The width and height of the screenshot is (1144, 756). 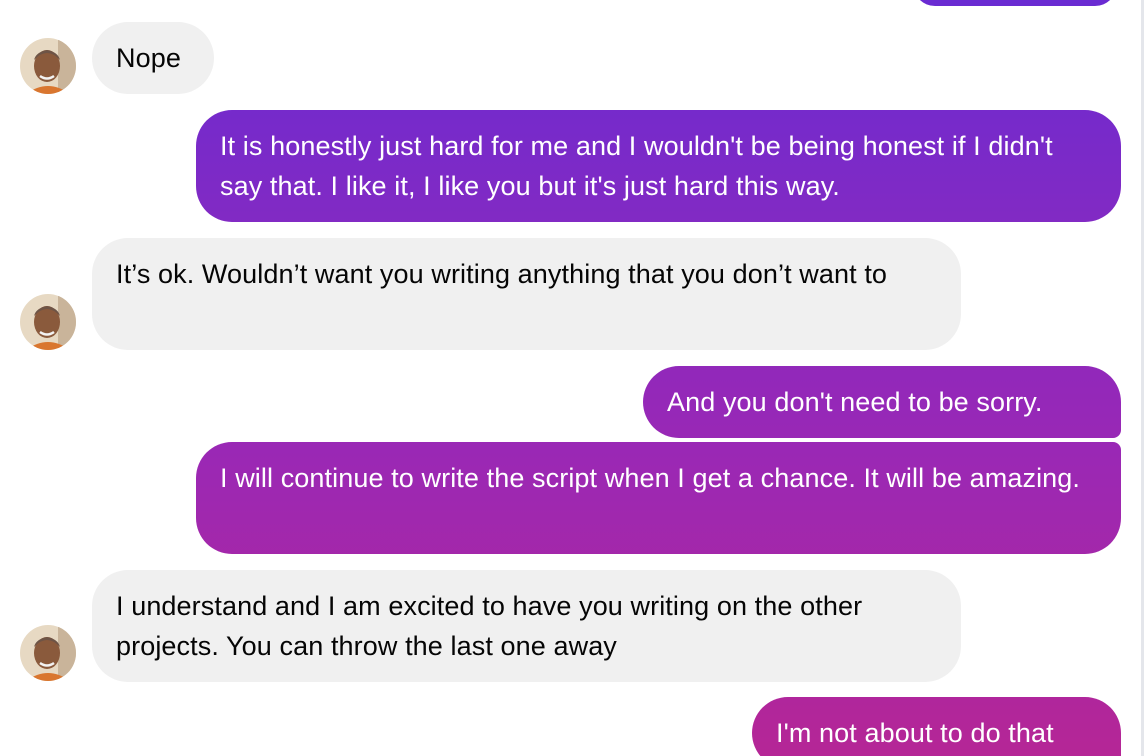 What do you see at coordinates (882, 402) in the screenshot?
I see `outgoing-message-bubble: And you don't need to be sorry.` at bounding box center [882, 402].